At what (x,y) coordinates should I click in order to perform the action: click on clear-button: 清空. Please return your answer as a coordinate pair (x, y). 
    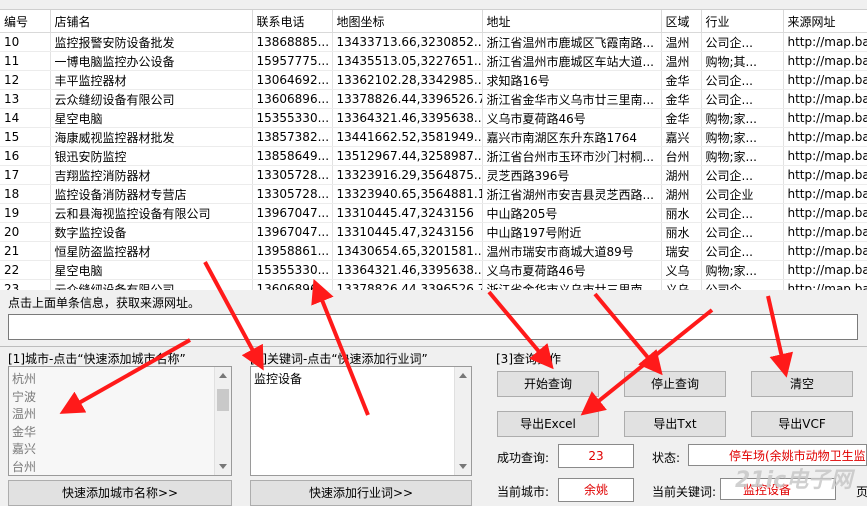
    Looking at the image, I should click on (802, 384).